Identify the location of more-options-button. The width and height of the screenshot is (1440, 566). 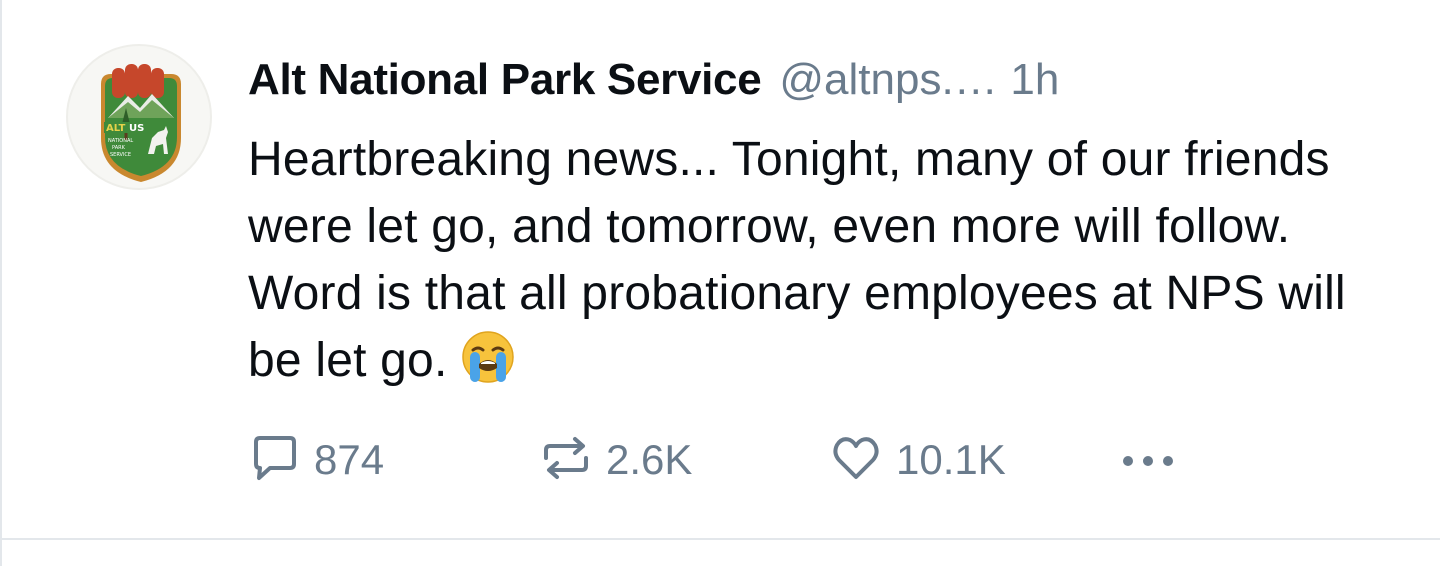
(1148, 460).